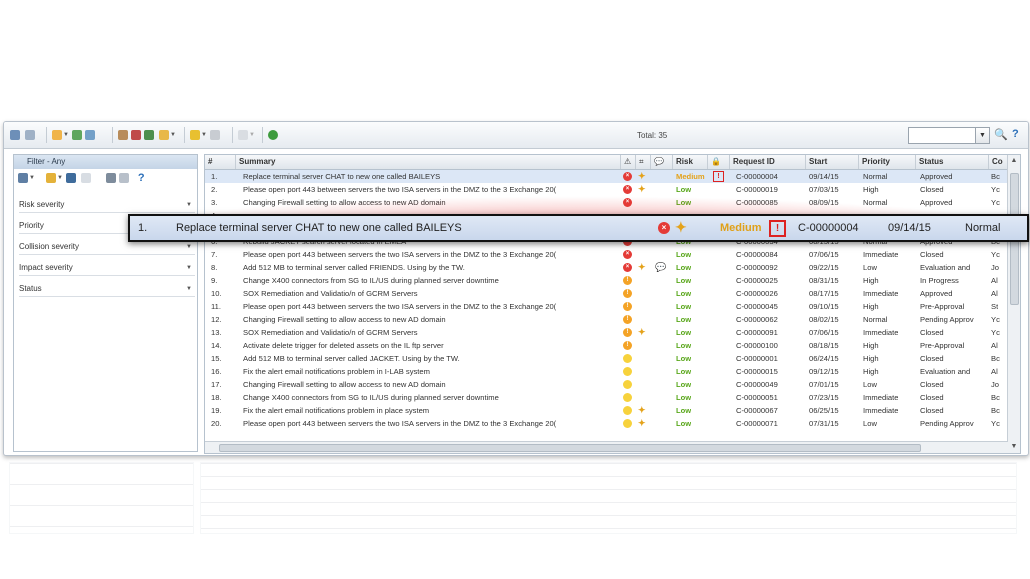 The height and width of the screenshot is (579, 1030). Describe the element at coordinates (149, 135) in the screenshot. I see `excel-icon` at that location.